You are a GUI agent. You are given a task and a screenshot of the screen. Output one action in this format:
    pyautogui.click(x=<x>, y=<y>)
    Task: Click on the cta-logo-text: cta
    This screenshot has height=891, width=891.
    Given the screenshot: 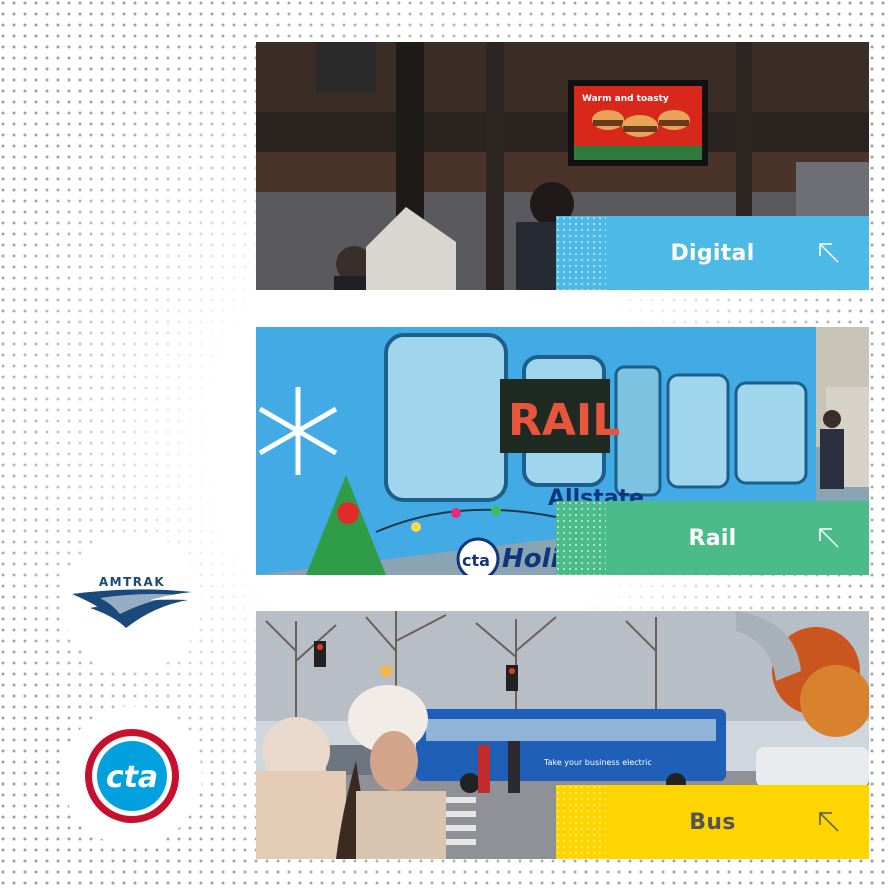 What is the action you would take?
    pyautogui.click(x=132, y=777)
    